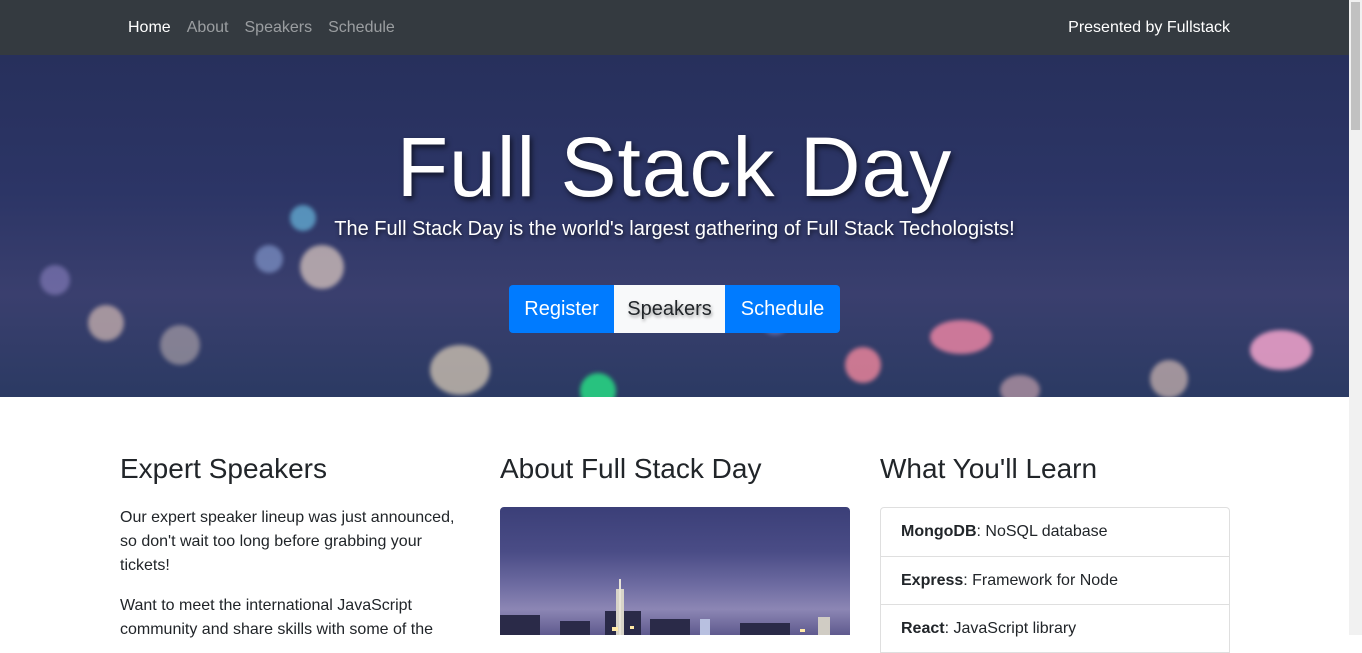  Describe the element at coordinates (1040, 580) in the screenshot. I see `list-item-desc: : Framework for Node` at that location.